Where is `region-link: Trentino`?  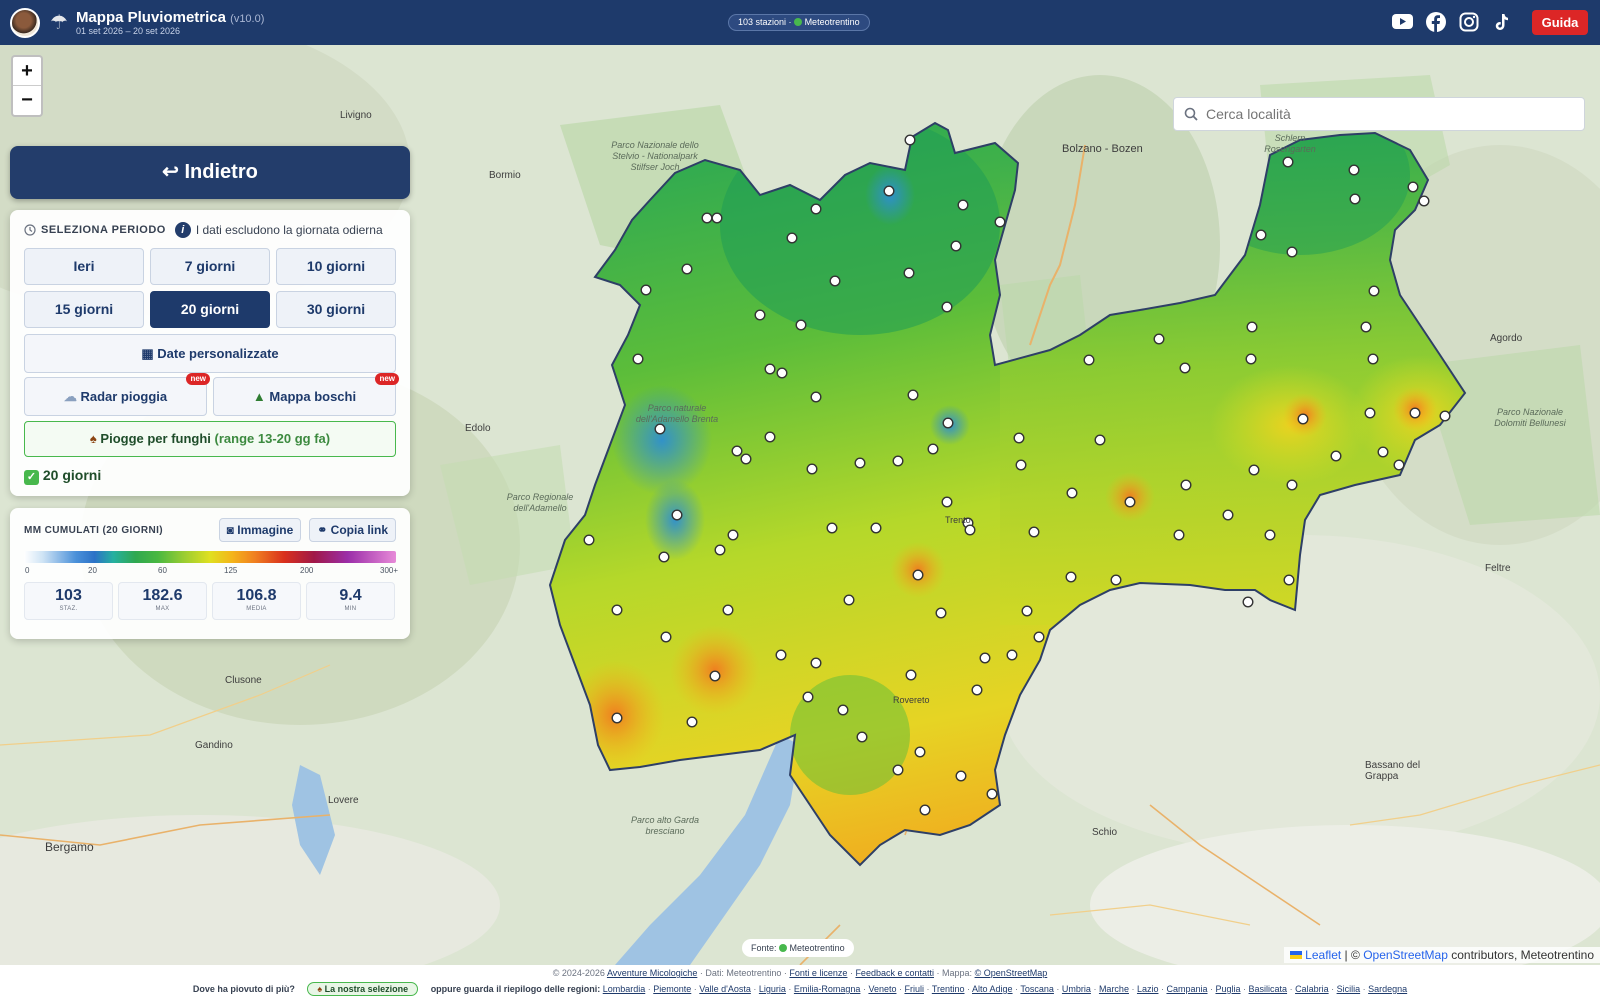
region-link: Trentino is located at coordinates (948, 989).